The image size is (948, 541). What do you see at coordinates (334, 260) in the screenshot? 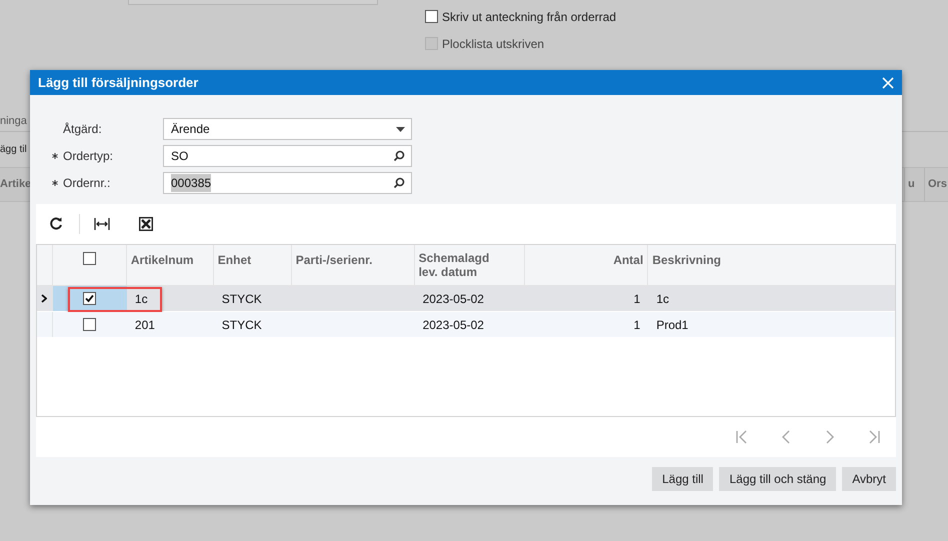
I see `column-header: Parti-/serienr.` at bounding box center [334, 260].